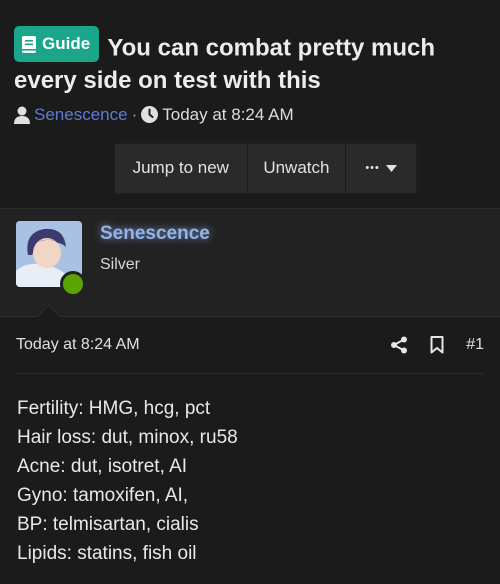 This screenshot has height=584, width=500. What do you see at coordinates (150, 114) in the screenshot?
I see `clock-icon` at bounding box center [150, 114].